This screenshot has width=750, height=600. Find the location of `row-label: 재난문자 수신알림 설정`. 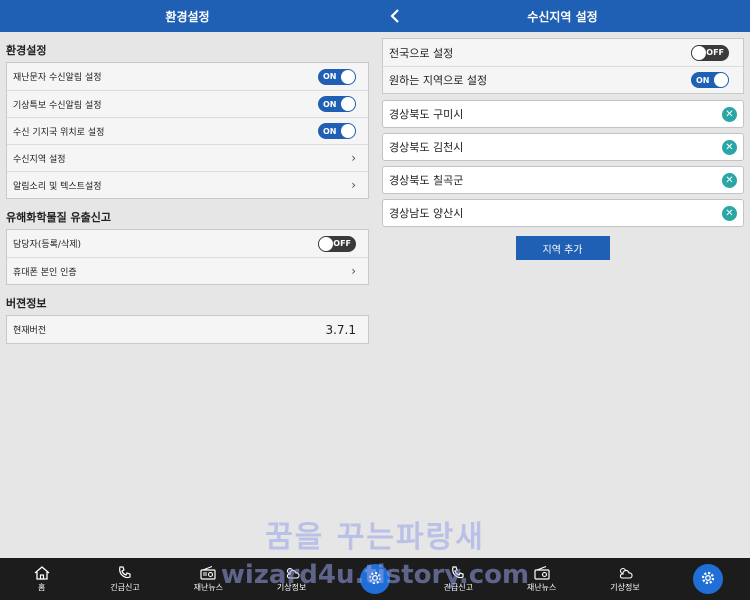

row-label: 재난문자 수신알림 설정 is located at coordinates (57, 78).